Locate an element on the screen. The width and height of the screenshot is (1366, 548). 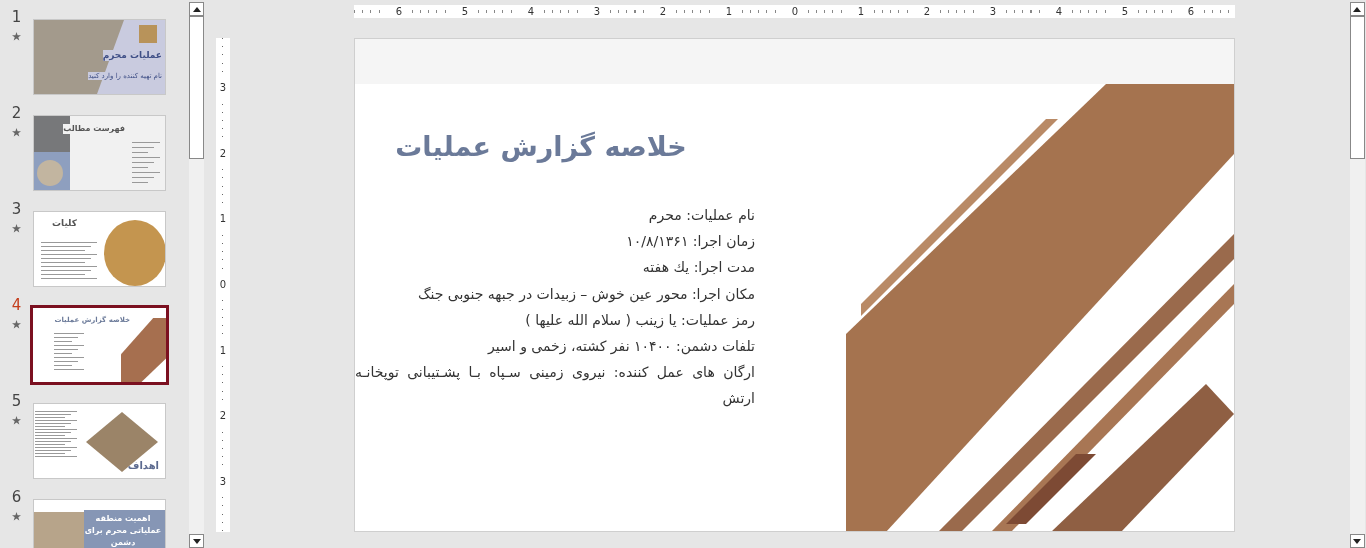
slide-thumbnail: اهداف is located at coordinates (99, 441).